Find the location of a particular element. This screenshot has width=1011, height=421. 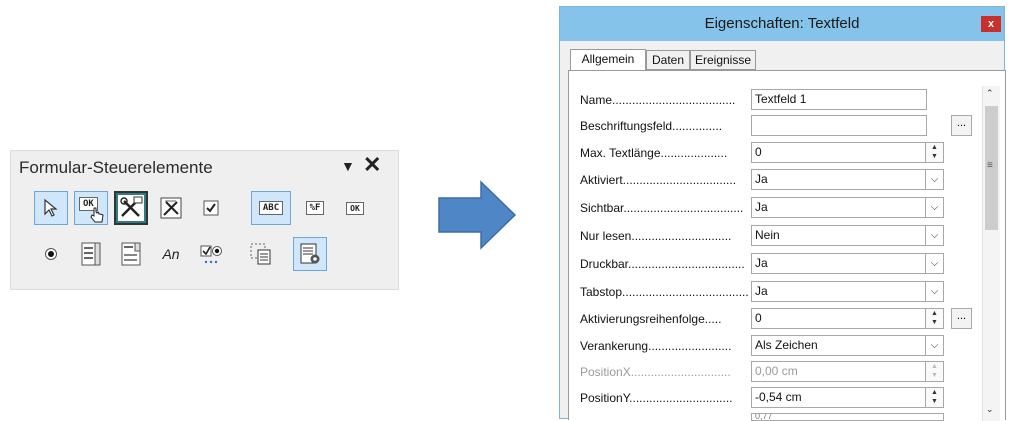

visible-select: Ja ⌵ is located at coordinates (847, 207).